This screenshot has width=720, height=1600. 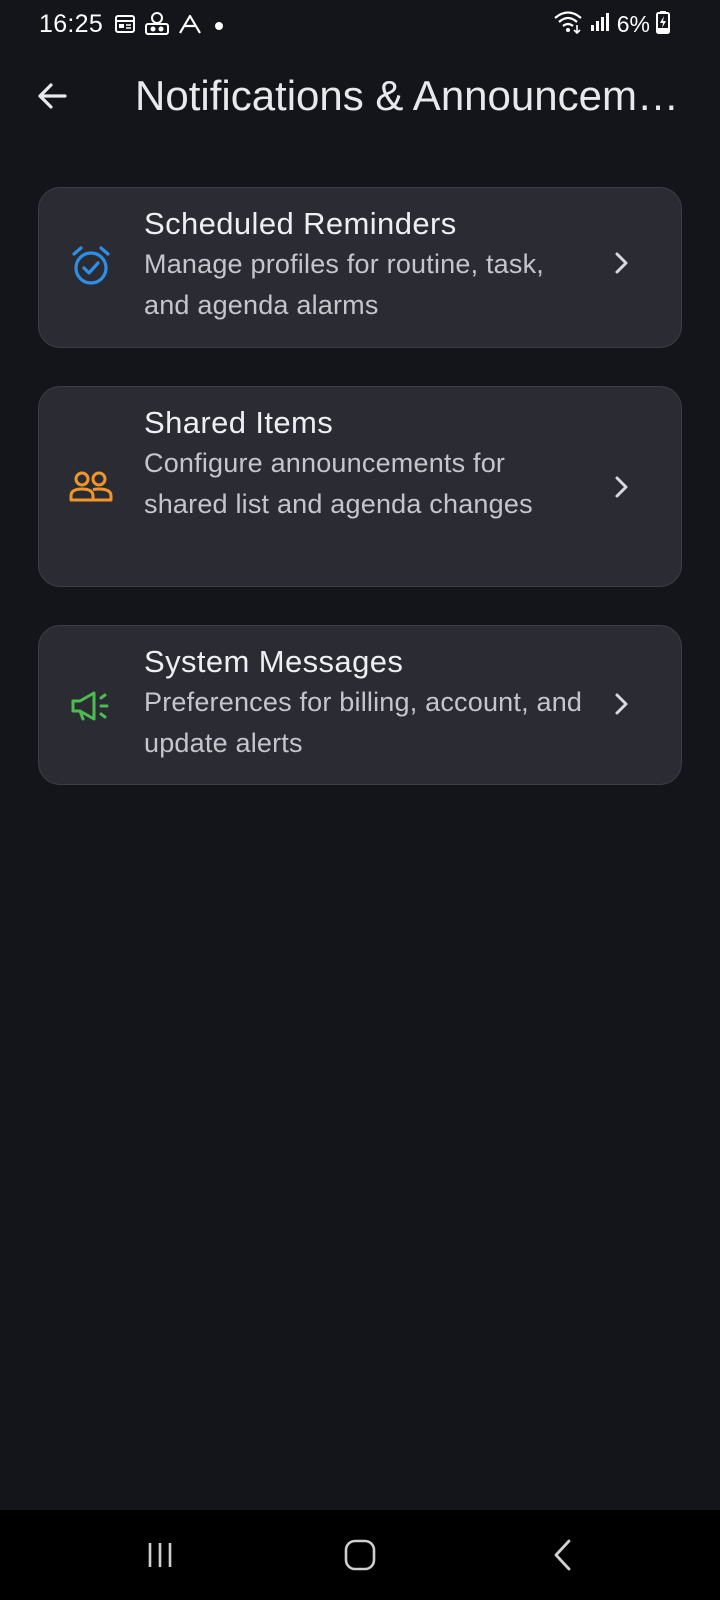 I want to click on recent-apps-button, so click(x=160, y=1555).